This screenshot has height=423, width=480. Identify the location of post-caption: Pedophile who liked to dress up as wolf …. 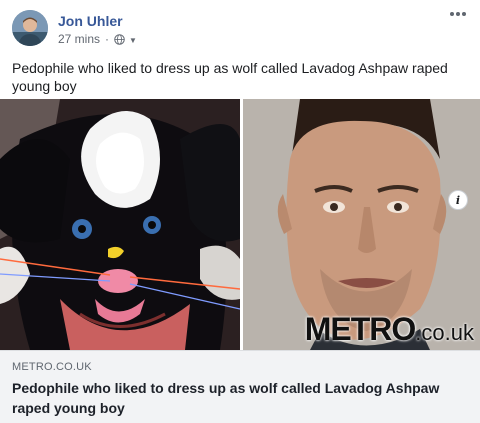
(230, 77).